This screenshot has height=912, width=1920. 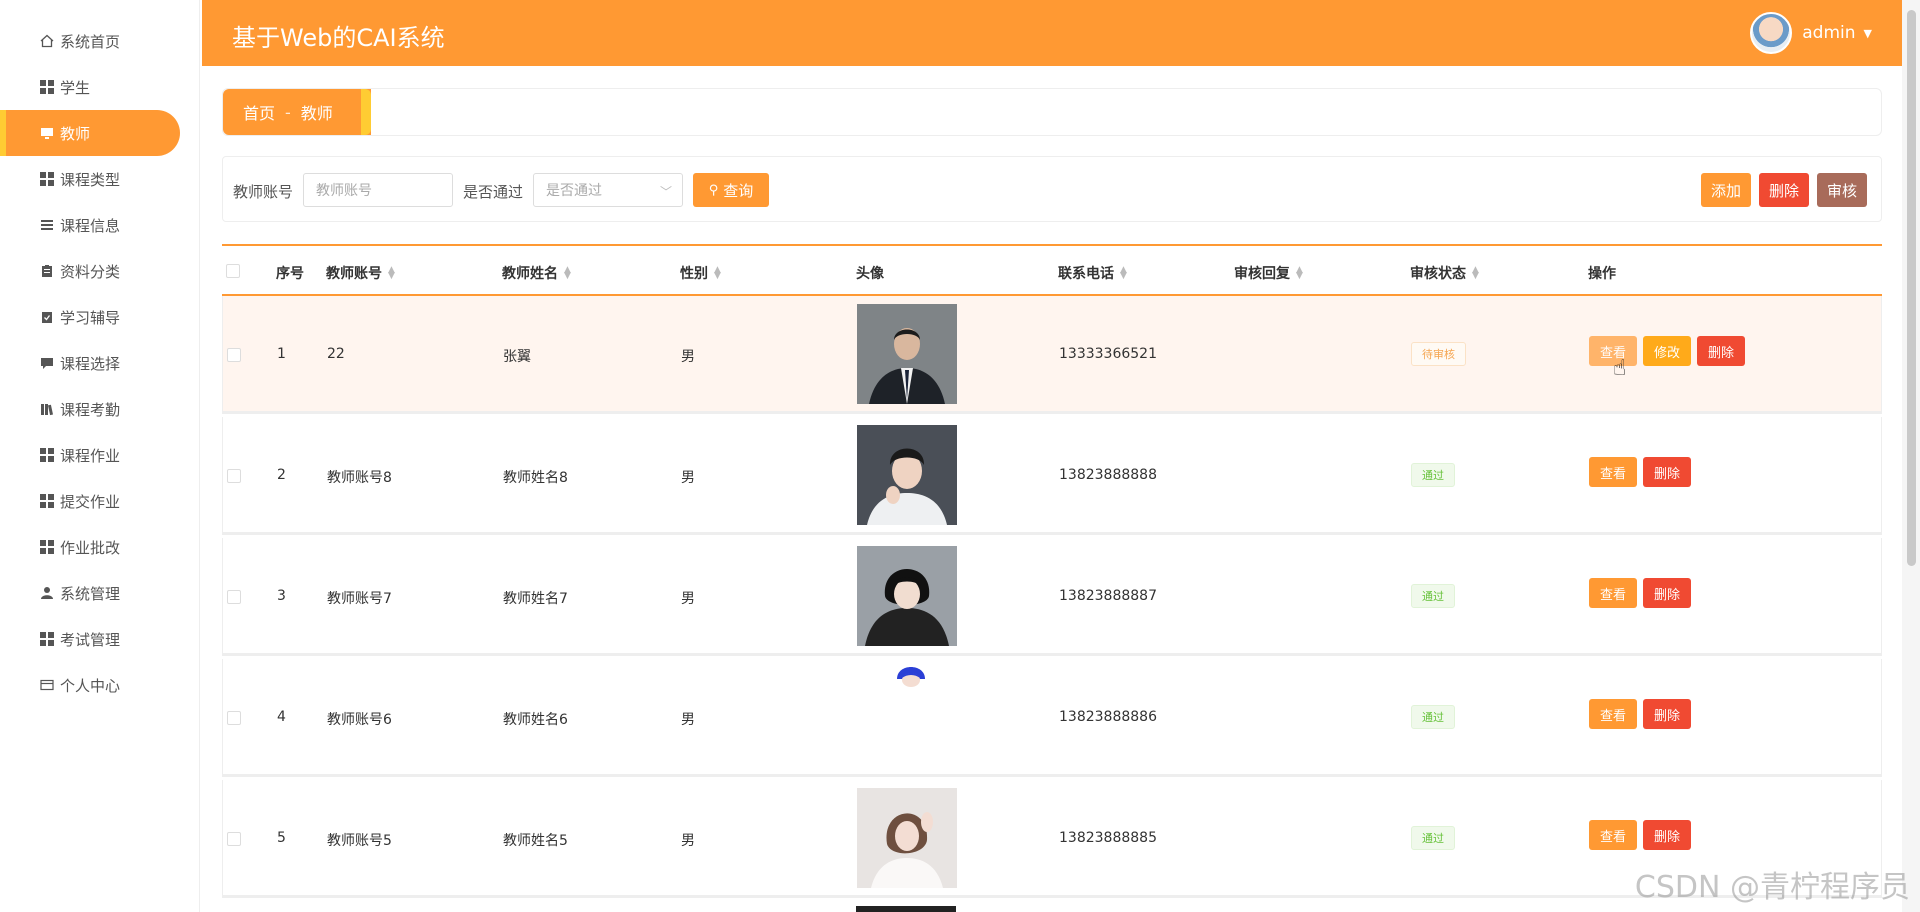 What do you see at coordinates (263, 192) in the screenshot?
I see `account-label: 教师账号` at bounding box center [263, 192].